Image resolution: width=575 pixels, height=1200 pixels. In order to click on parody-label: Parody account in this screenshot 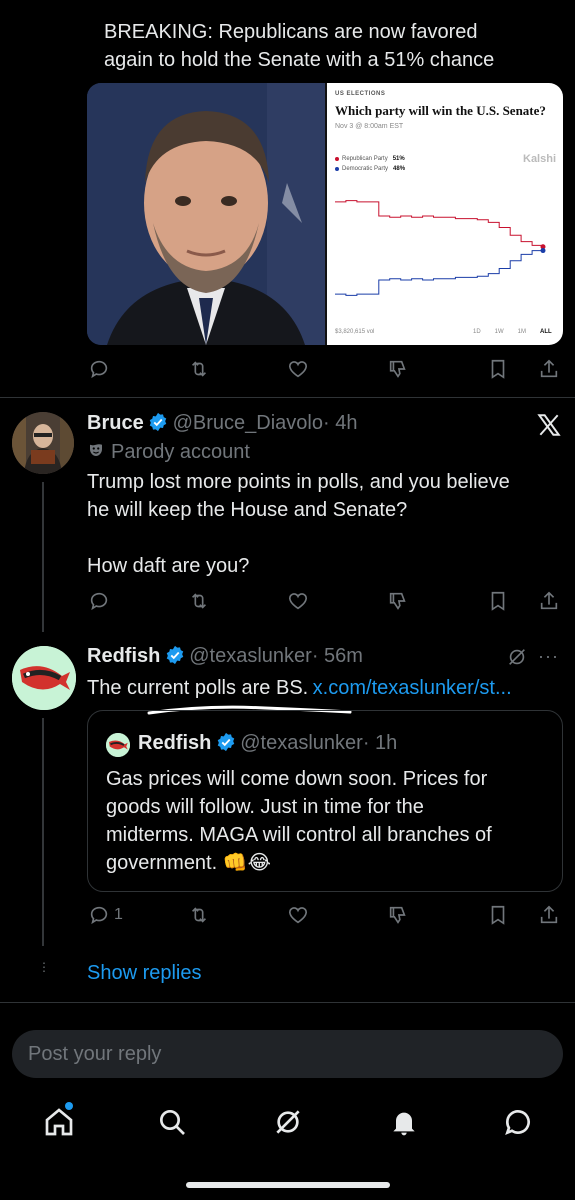, I will do `click(168, 452)`.